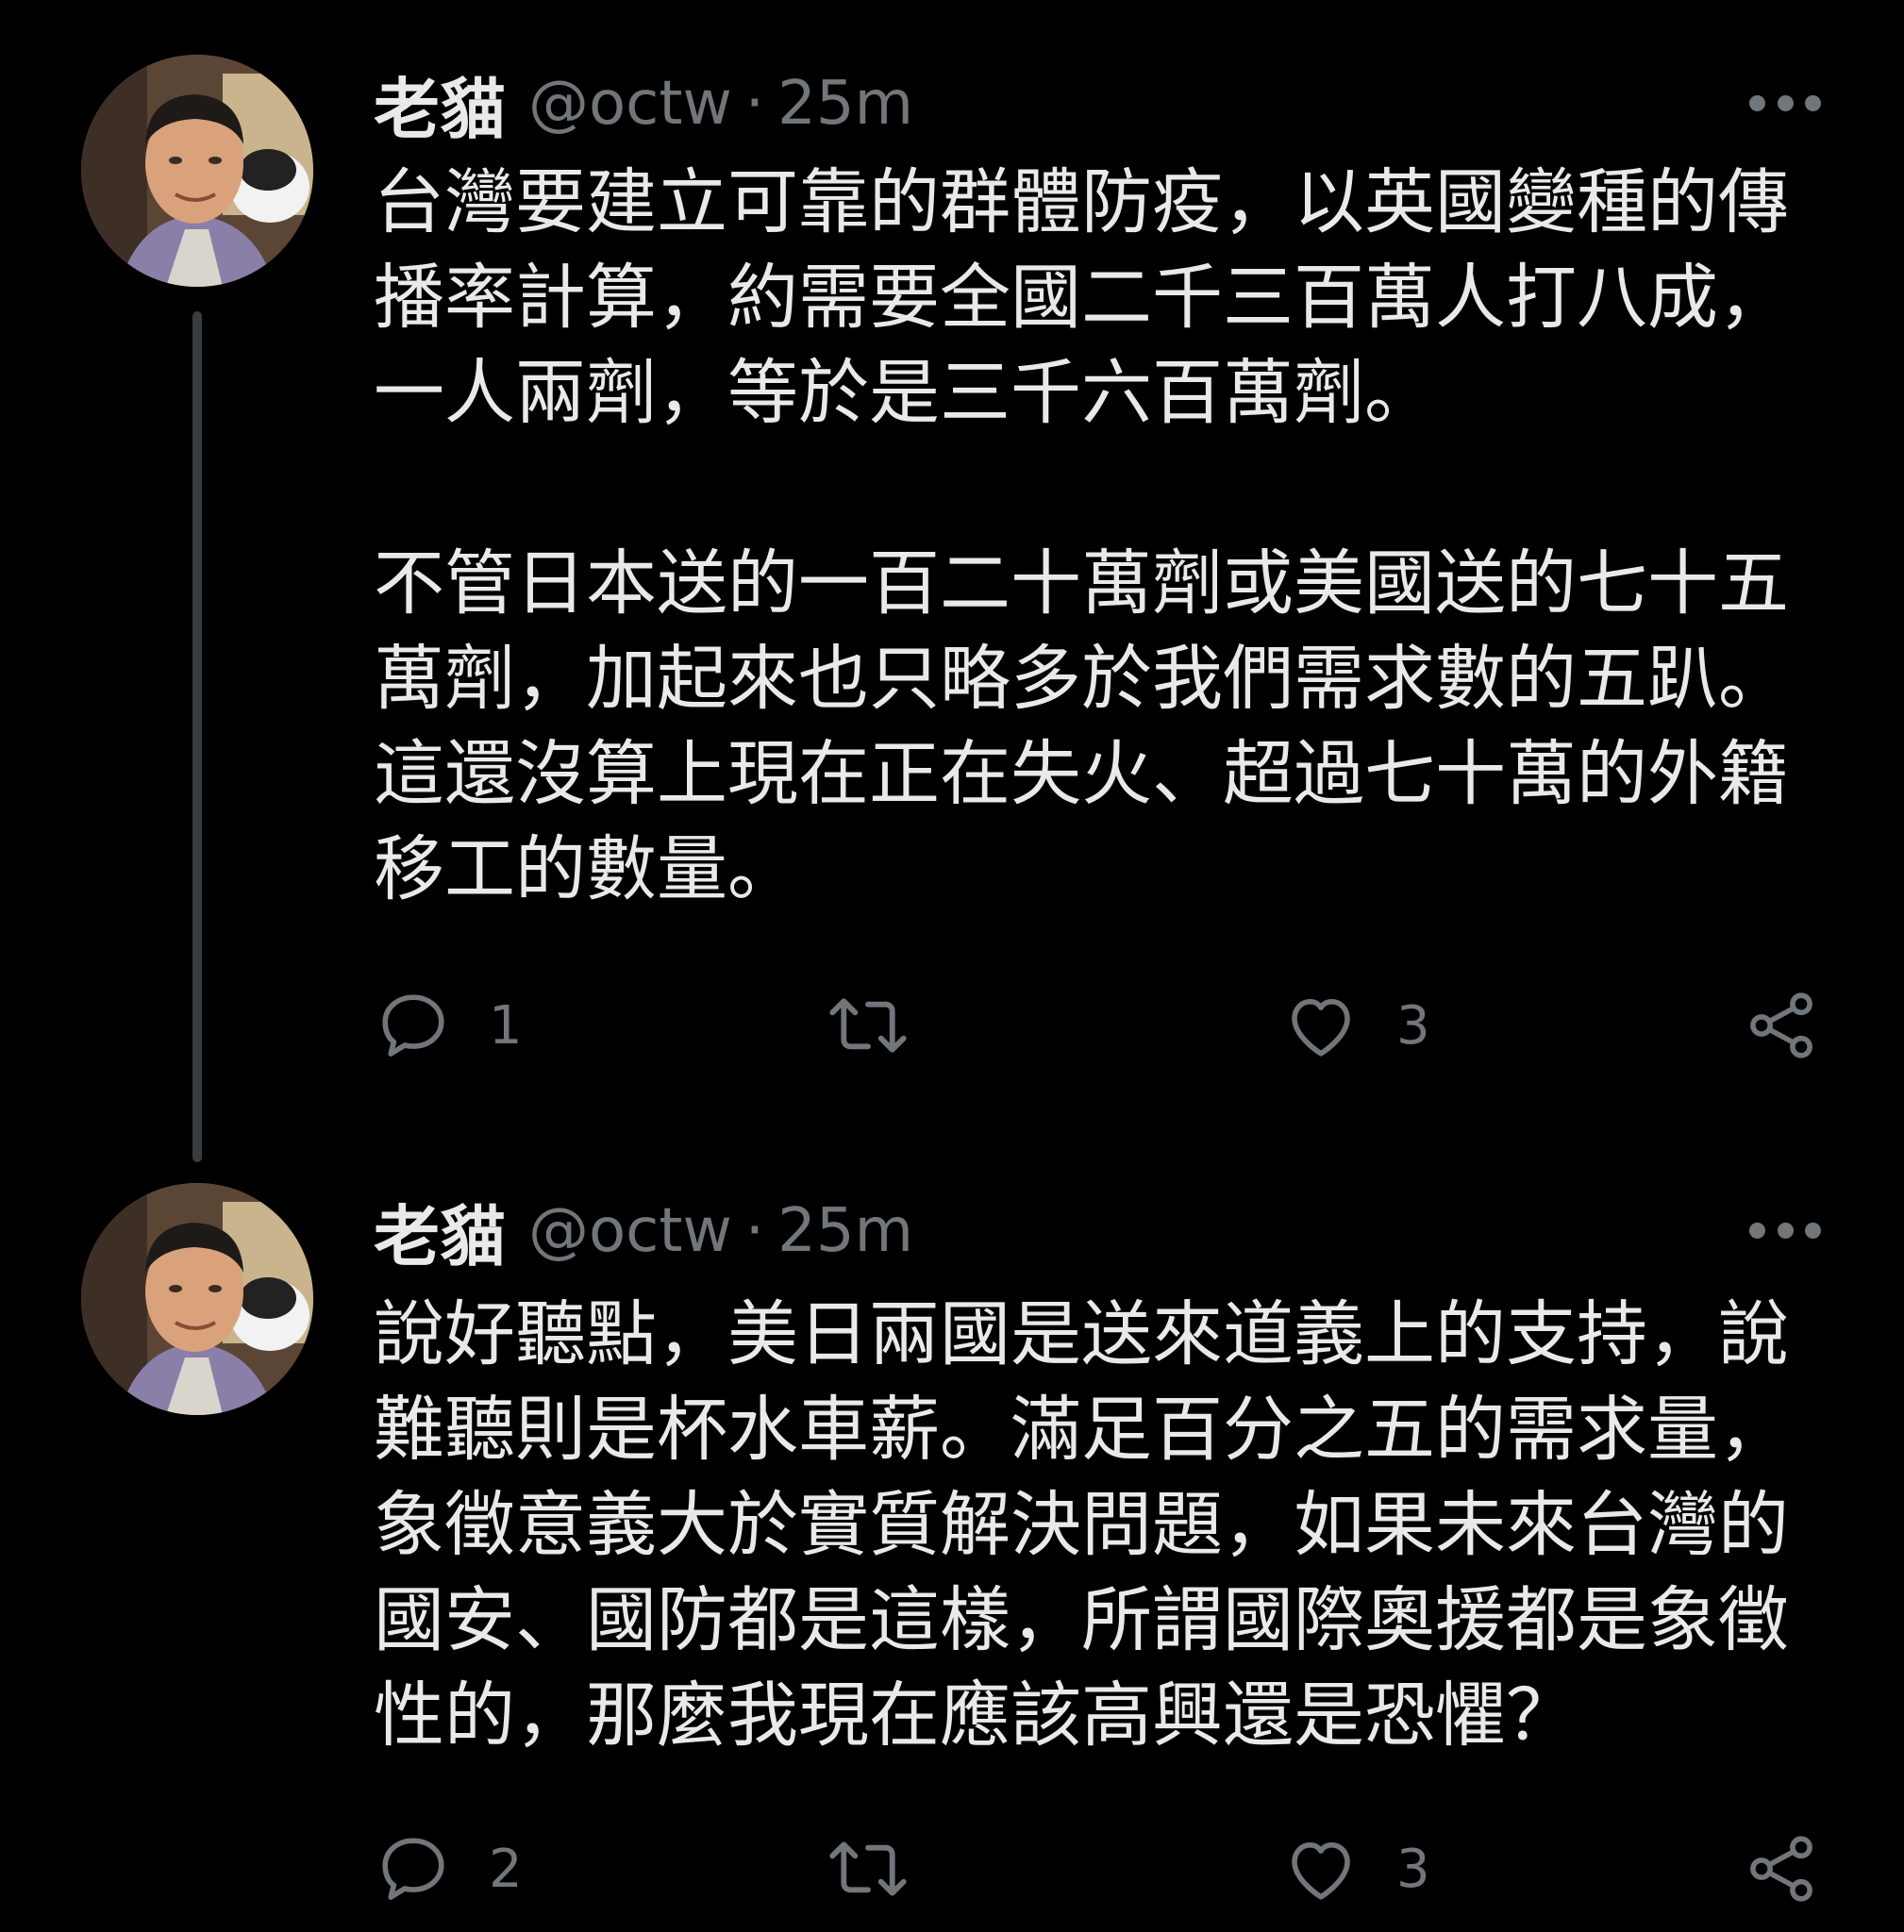  What do you see at coordinates (506, 1025) in the screenshot?
I see `reply-count: 1` at bounding box center [506, 1025].